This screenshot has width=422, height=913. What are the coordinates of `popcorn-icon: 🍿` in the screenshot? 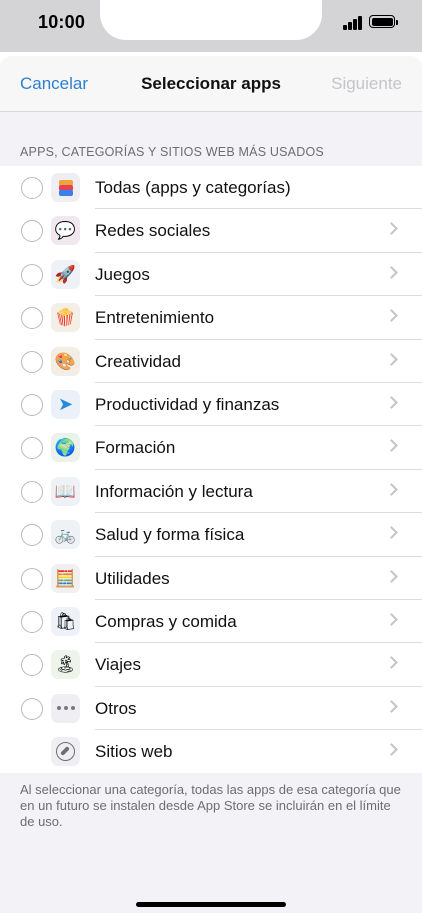 It's located at (65, 318).